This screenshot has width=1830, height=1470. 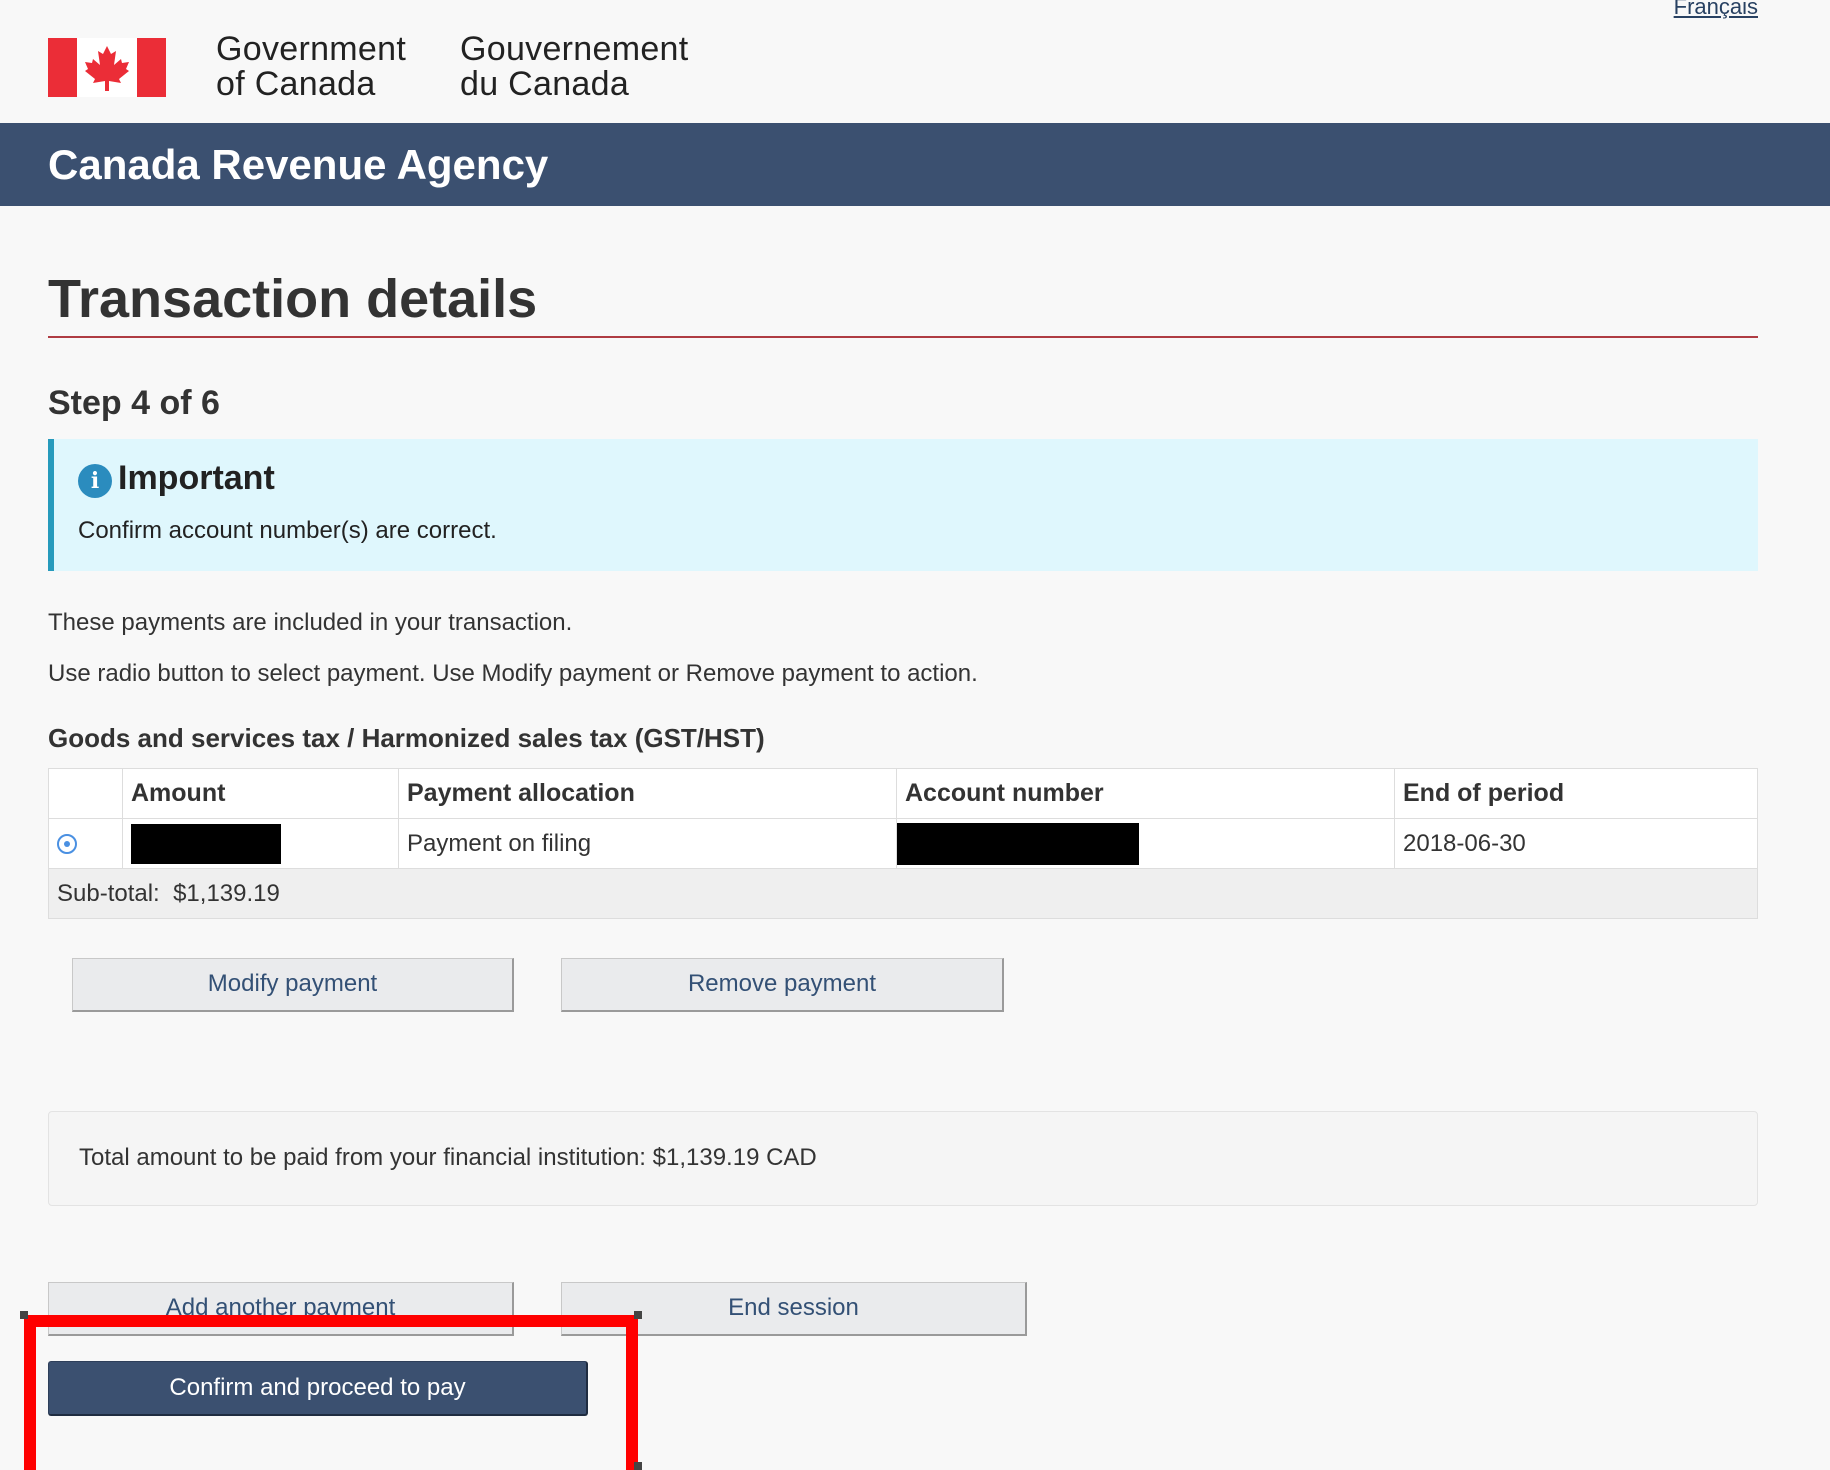 What do you see at coordinates (903, 337) in the screenshot?
I see `title-divider` at bounding box center [903, 337].